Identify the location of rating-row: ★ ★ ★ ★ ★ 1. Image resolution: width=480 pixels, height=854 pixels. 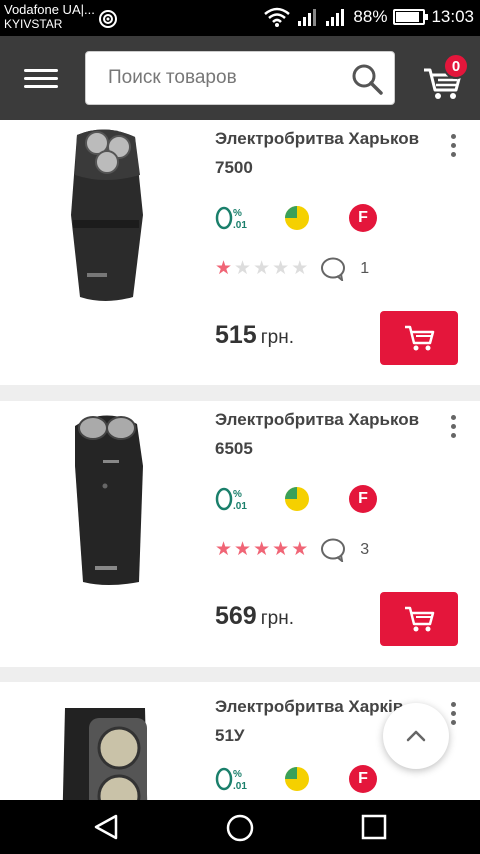
(315, 269).